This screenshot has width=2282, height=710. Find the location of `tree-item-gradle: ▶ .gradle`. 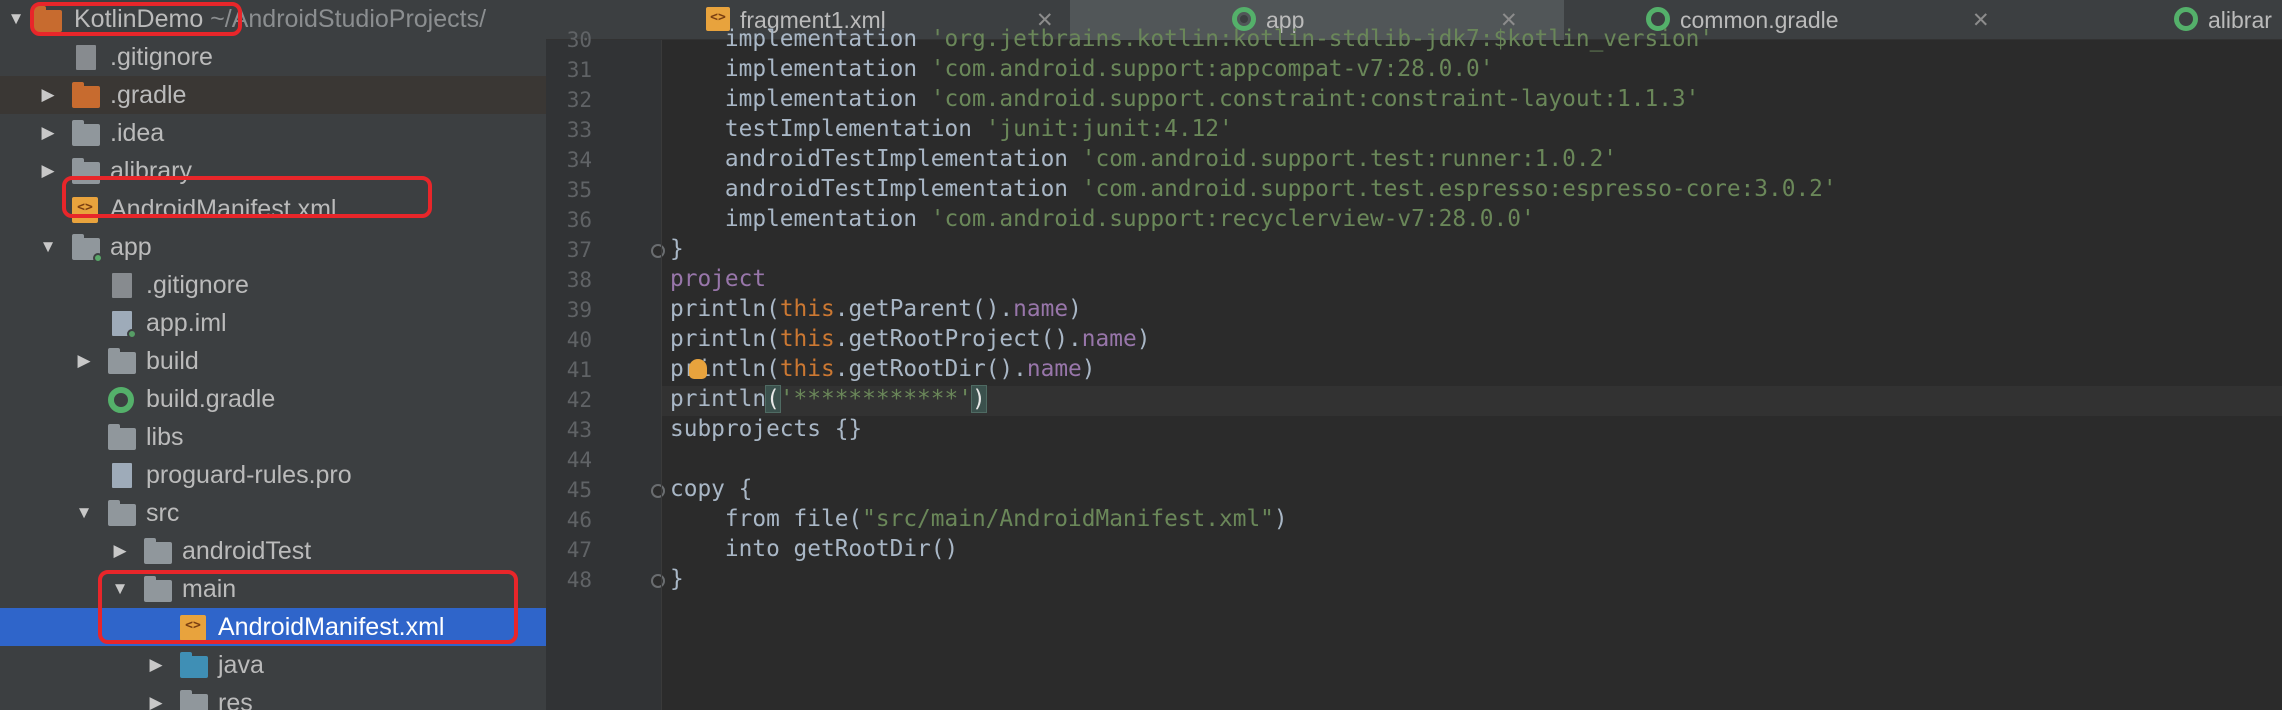

tree-item-gradle: ▶ .gradle is located at coordinates (273, 95).